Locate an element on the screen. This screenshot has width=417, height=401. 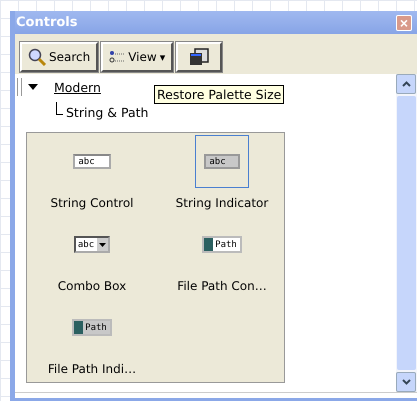
string-control-icon: abc is located at coordinates (92, 161).